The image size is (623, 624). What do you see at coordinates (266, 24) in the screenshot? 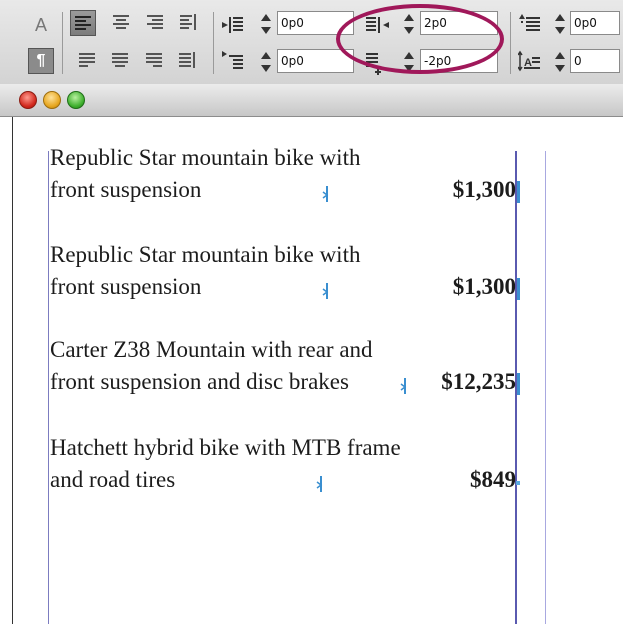
I see `left-indent-stepper` at bounding box center [266, 24].